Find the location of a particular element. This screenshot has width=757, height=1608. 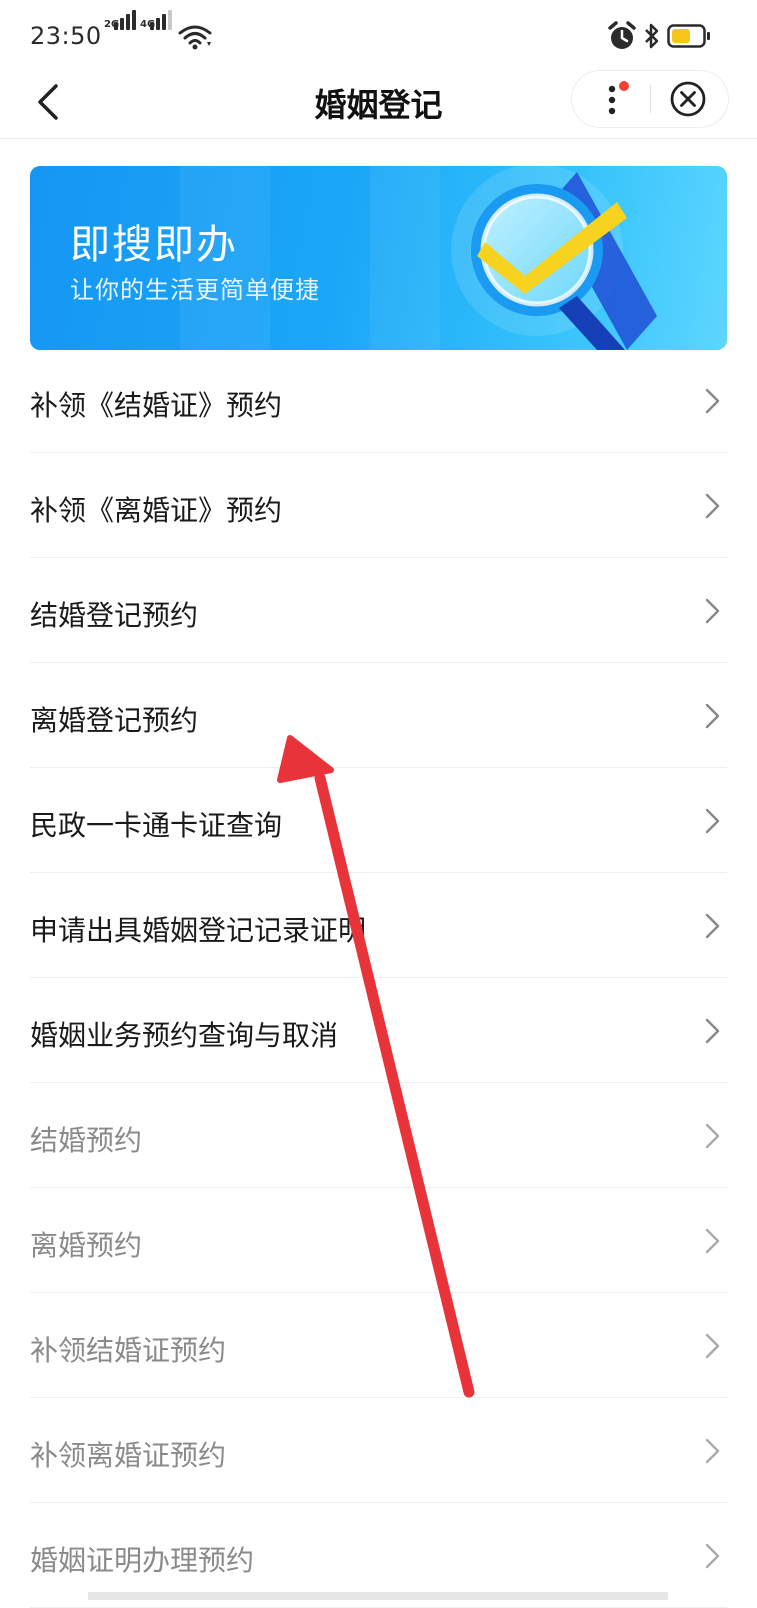

status-time: 23:50 is located at coordinates (66, 36).